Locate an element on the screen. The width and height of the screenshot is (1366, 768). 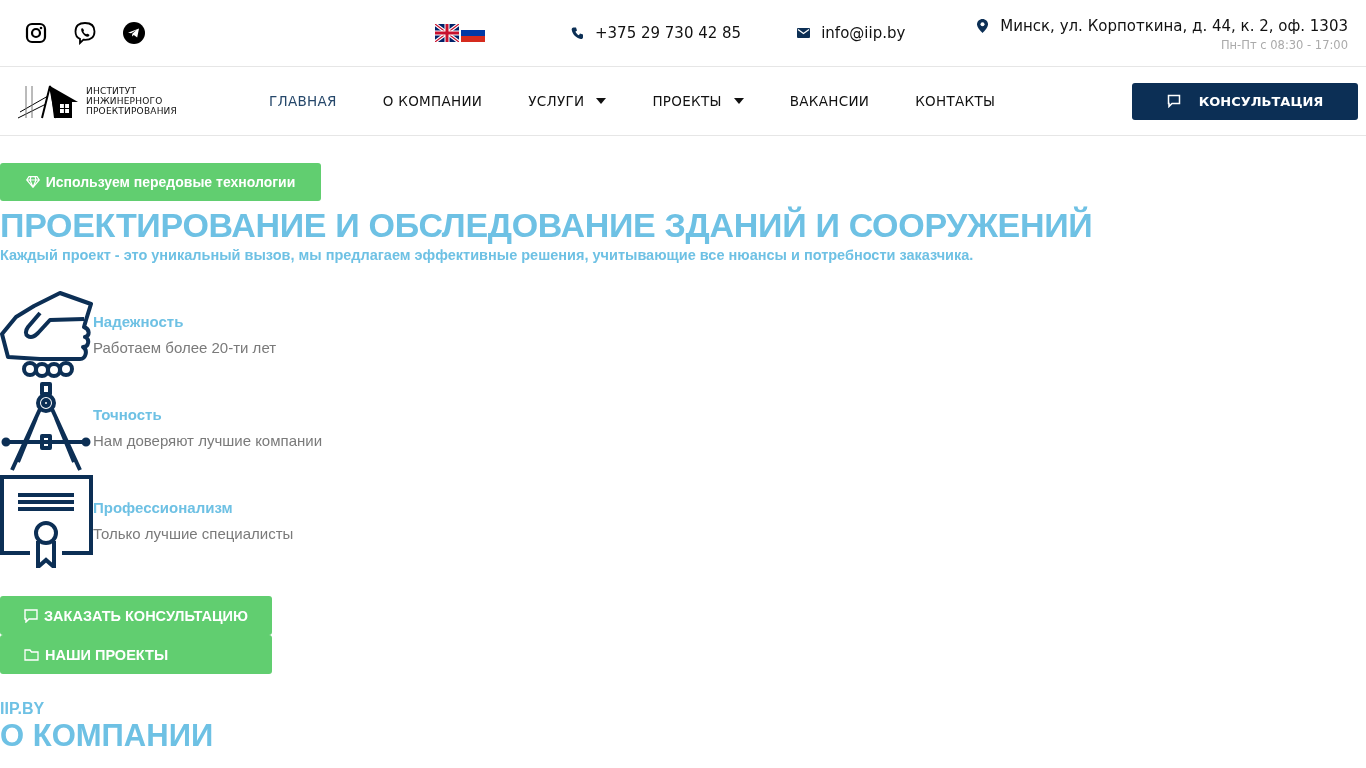
nav-item: ГЛАВНАЯ is located at coordinates (303, 101).